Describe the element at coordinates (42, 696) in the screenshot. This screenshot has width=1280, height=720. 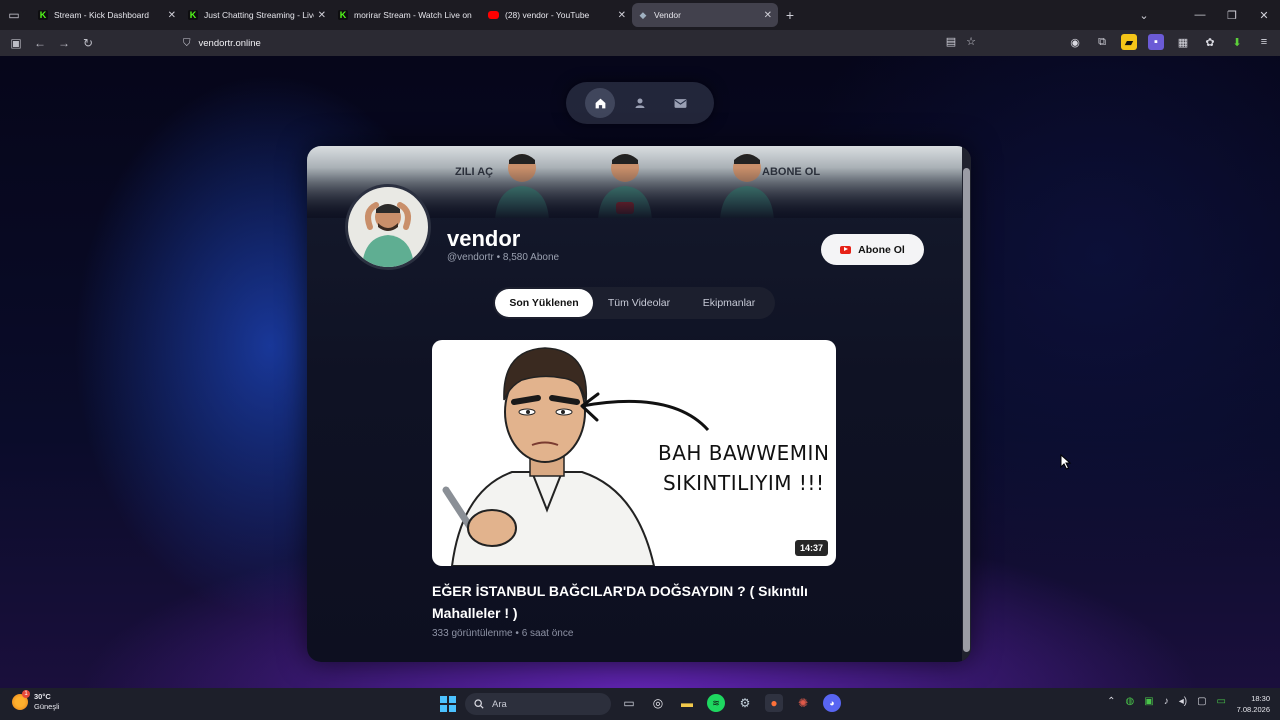
I see `weather-temp: 30°C` at that location.